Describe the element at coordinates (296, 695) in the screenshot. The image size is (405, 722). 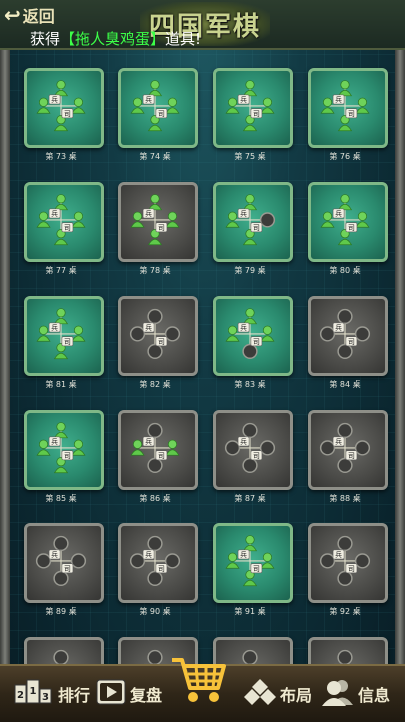
I see `layout-label: 布局` at that location.